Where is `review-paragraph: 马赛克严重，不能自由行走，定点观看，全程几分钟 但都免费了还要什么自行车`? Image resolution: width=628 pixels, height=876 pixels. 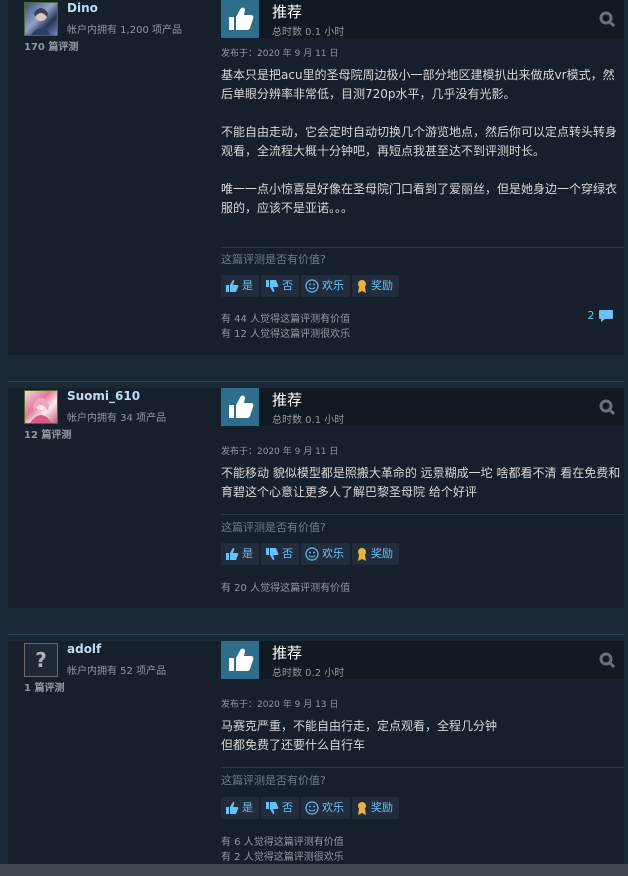 review-paragraph: 马赛克严重，不能自由行走，定点观看，全程几分钟 但都免费了还要什么自行车 is located at coordinates (359, 735).